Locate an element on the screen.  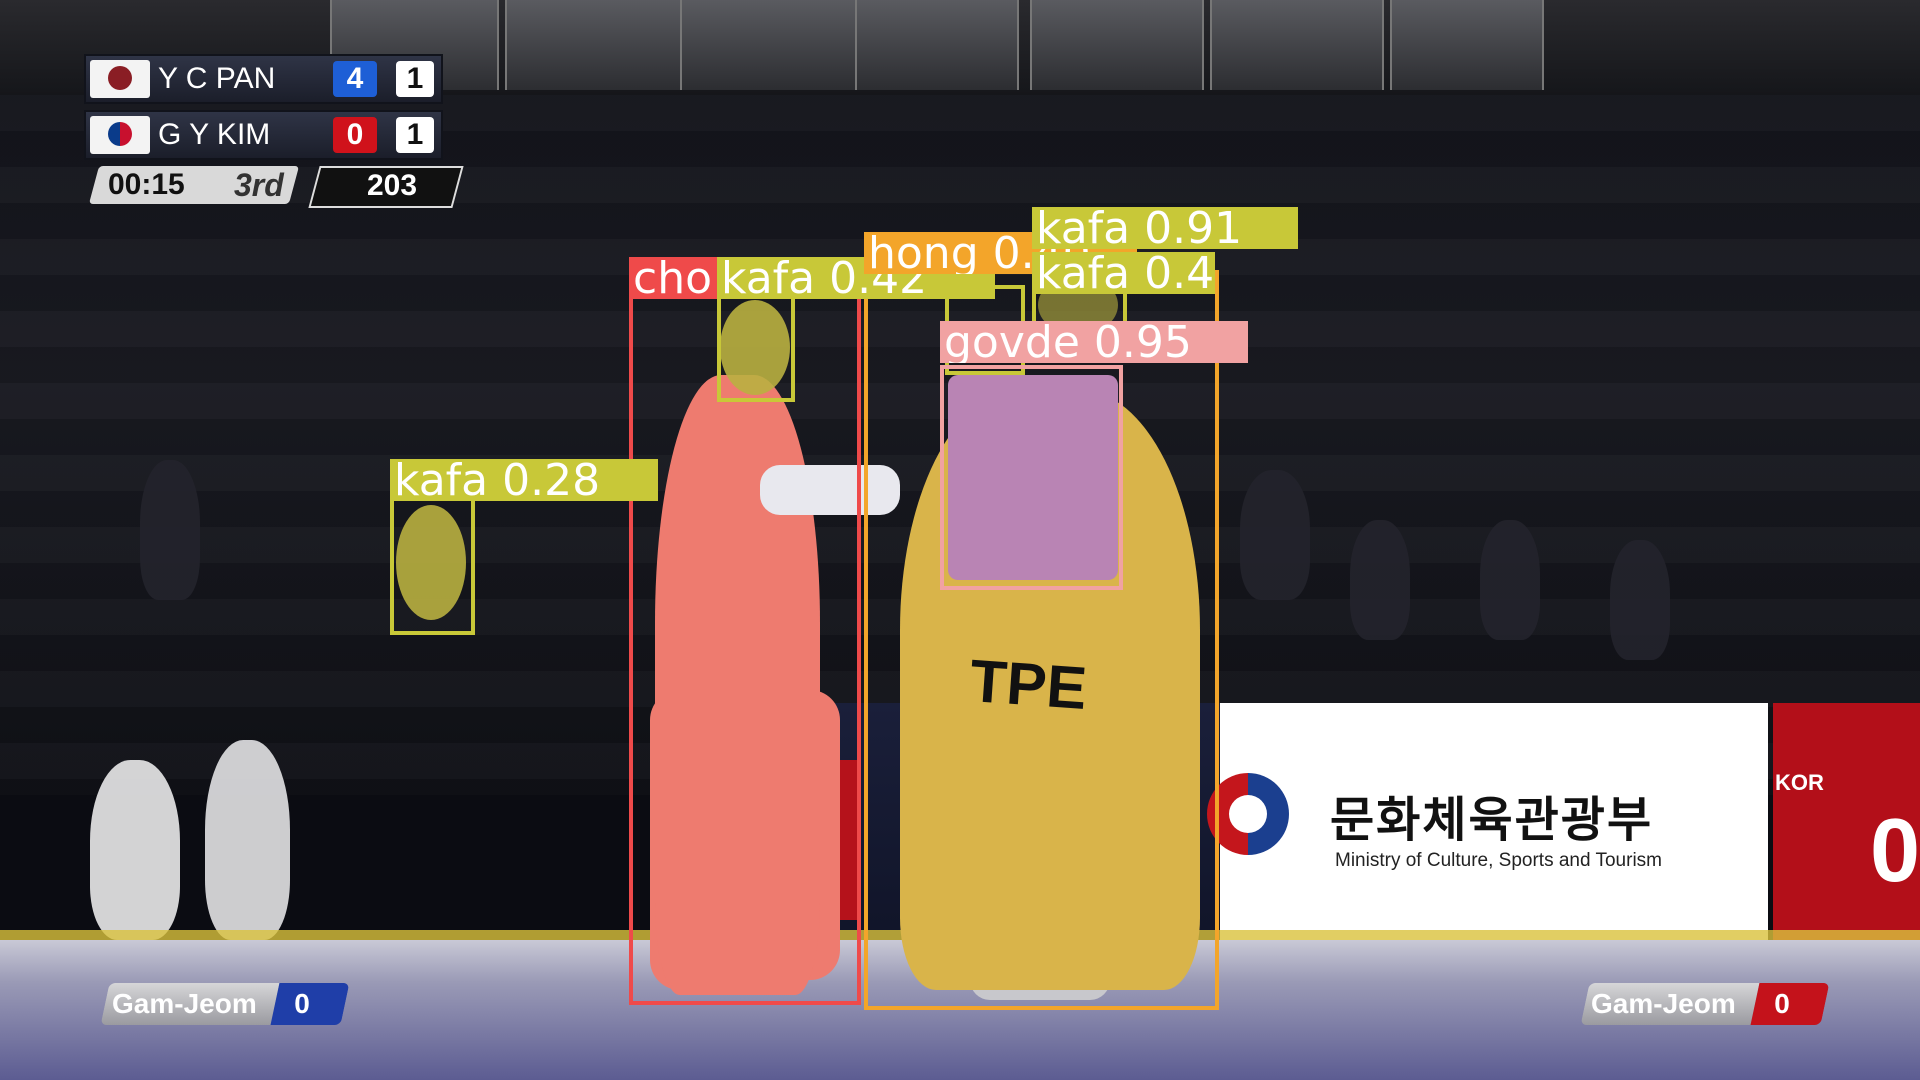
player-score: 4 is located at coordinates (355, 79).